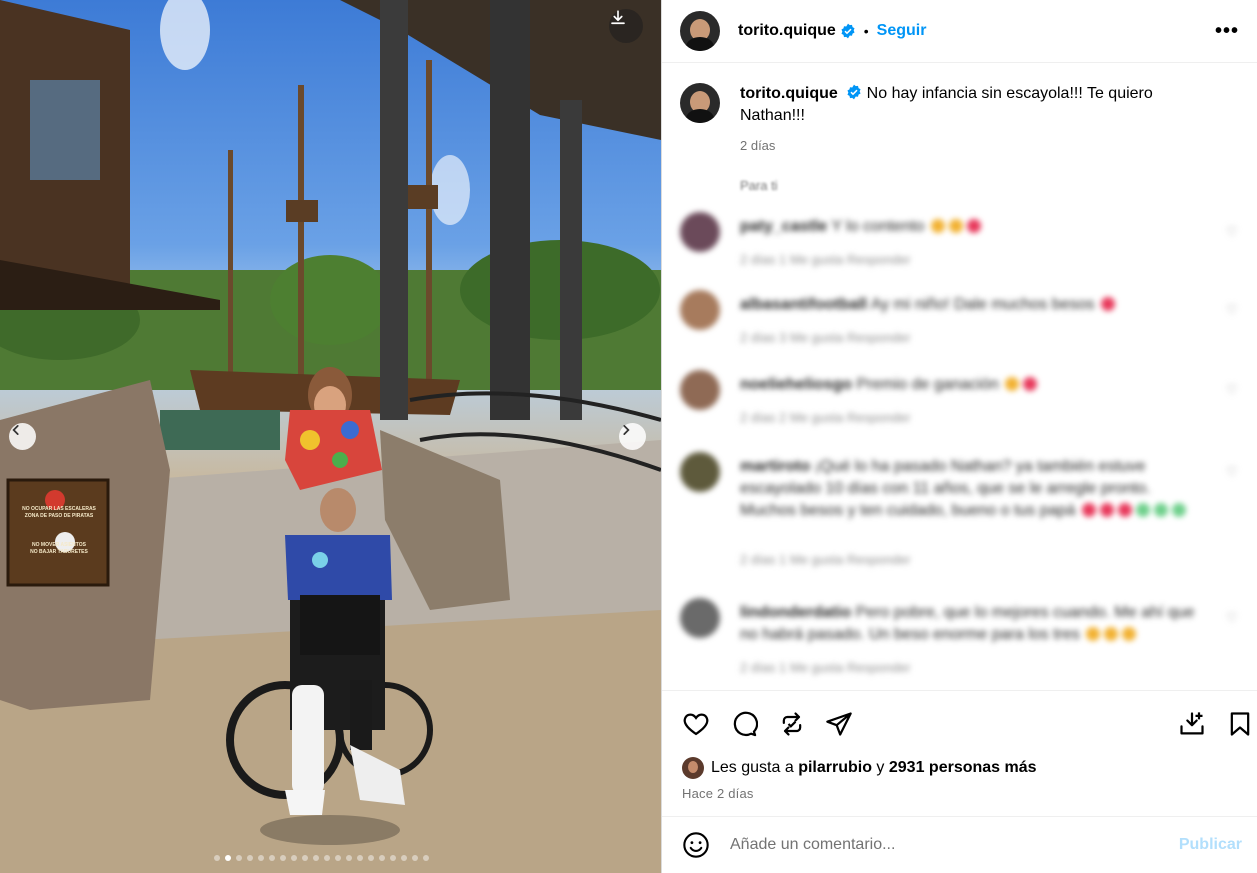  What do you see at coordinates (795, 612) in the screenshot?
I see `comment-author: lindonderdatio` at bounding box center [795, 612].